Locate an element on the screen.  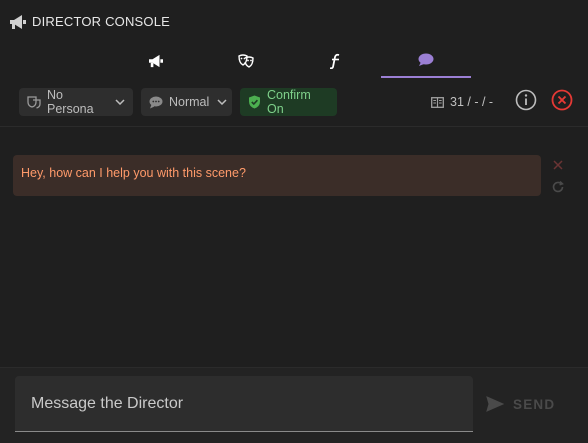
confirm-toggle: Confirm On is located at coordinates (288, 102).